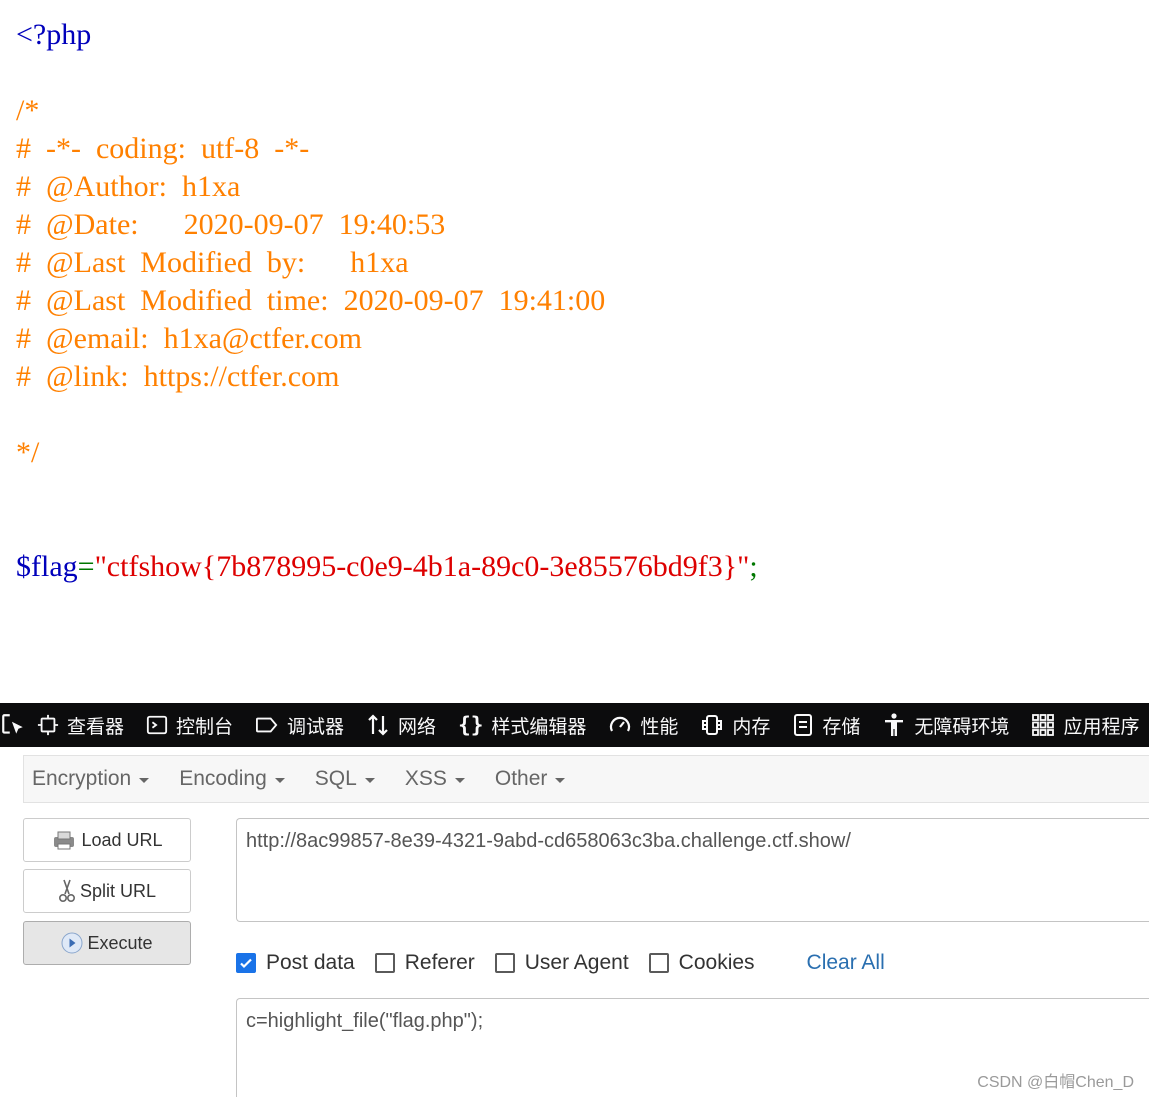  Describe the element at coordinates (128, 186) in the screenshot. I see `code-token-comment: # @Author: h1xa` at that location.